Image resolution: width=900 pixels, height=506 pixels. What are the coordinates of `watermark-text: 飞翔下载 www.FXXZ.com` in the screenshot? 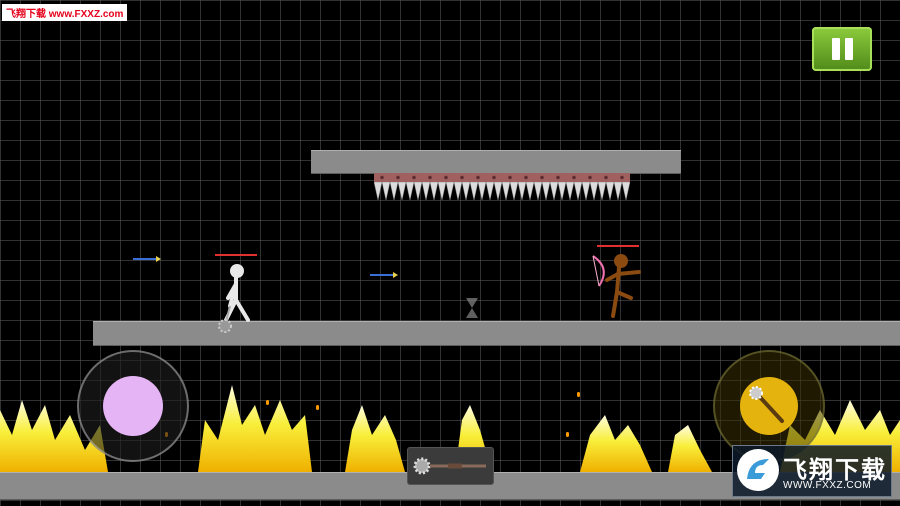 It's located at (65, 12).